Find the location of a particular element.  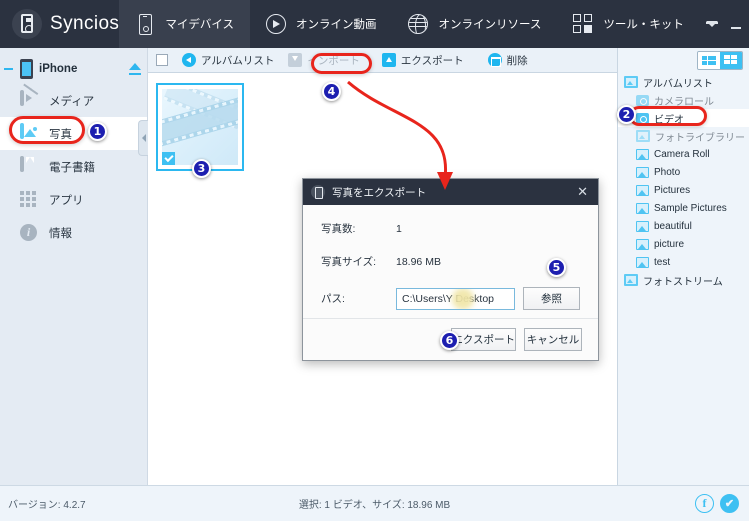

device-label: iPhone is located at coordinates (58, 69).